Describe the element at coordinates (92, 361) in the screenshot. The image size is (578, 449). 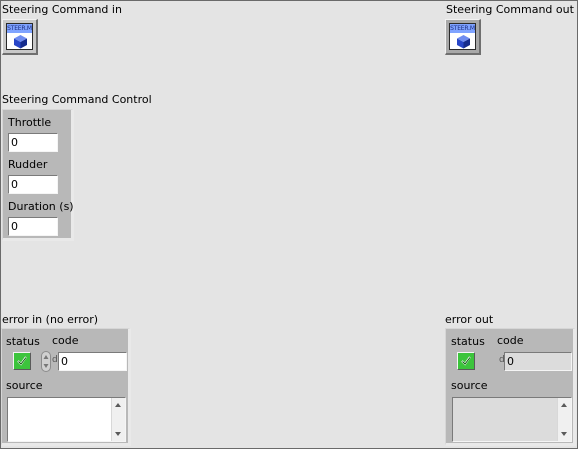
I see `code-input: 0` at that location.